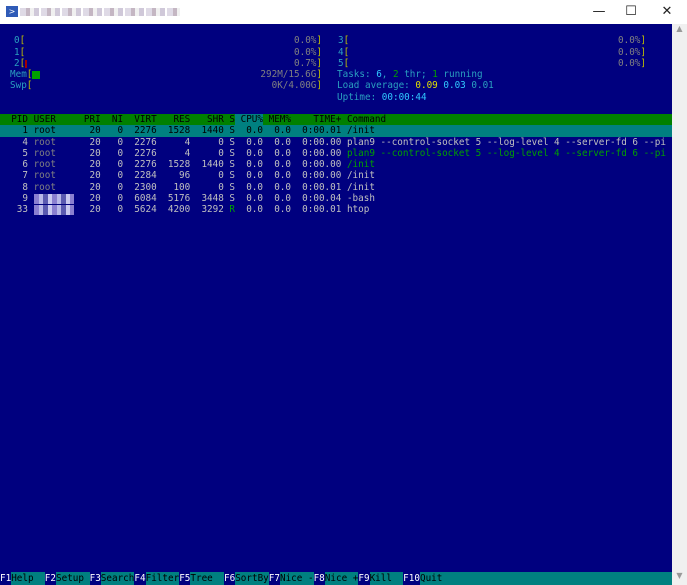  I want to click on column-header-pid: PID, so click(14, 119).